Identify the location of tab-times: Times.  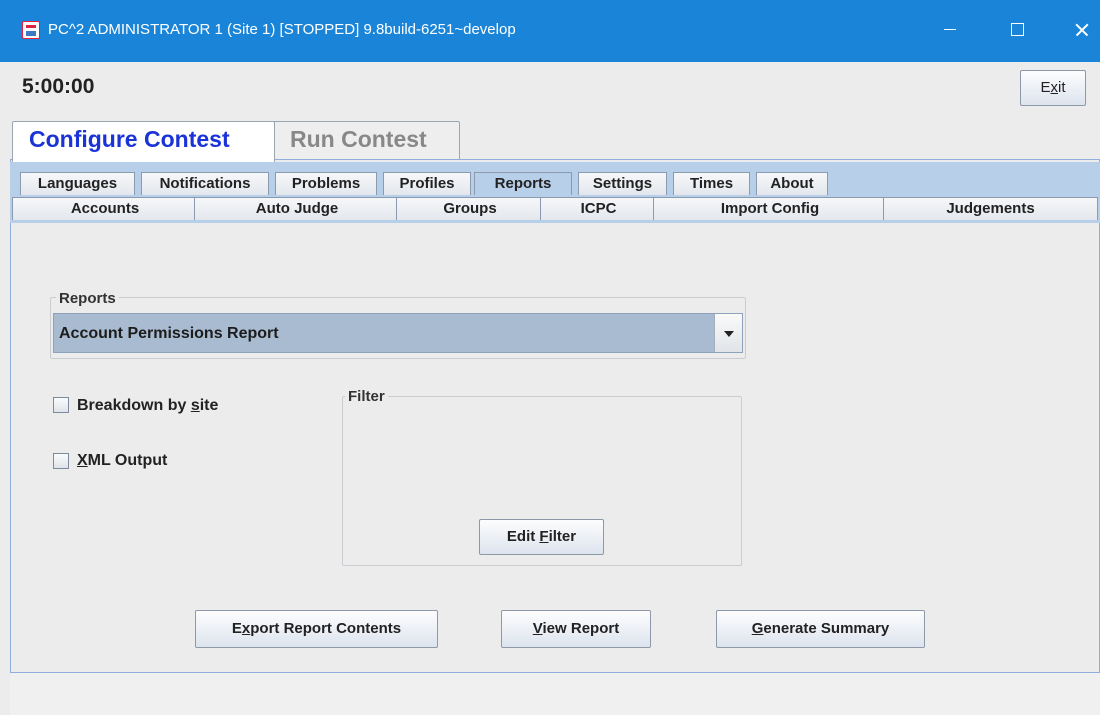
(711, 183).